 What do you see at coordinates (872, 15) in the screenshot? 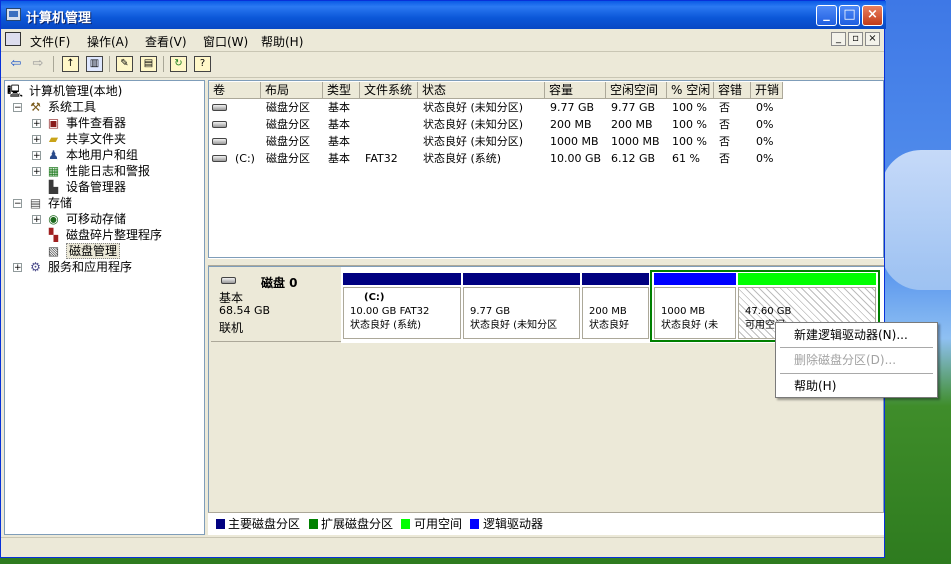
I see `close-button: ×` at bounding box center [872, 15].